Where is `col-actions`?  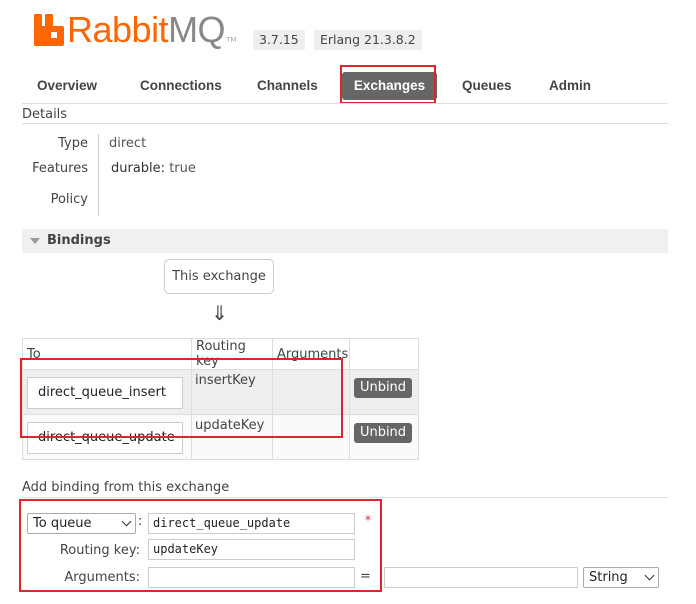 col-actions is located at coordinates (384, 354).